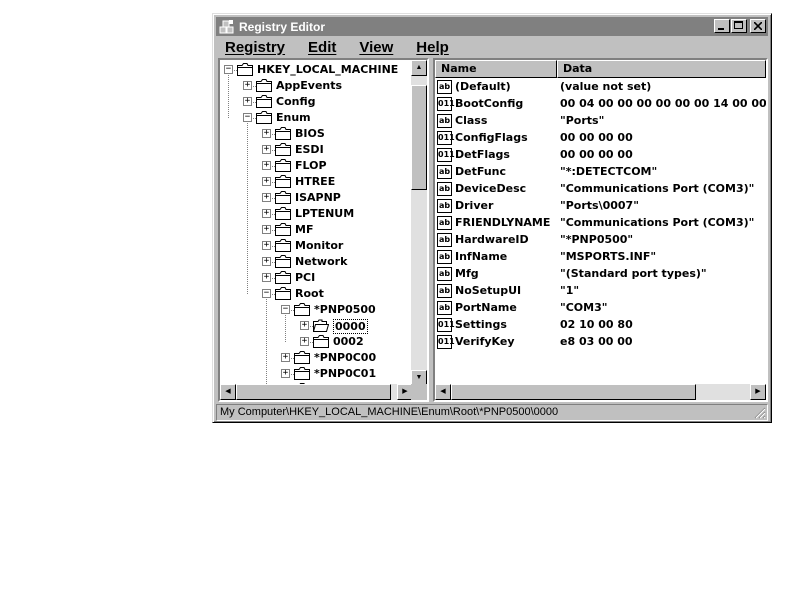 The height and width of the screenshot is (600, 800). I want to click on menu-edit: Edit, so click(322, 47).